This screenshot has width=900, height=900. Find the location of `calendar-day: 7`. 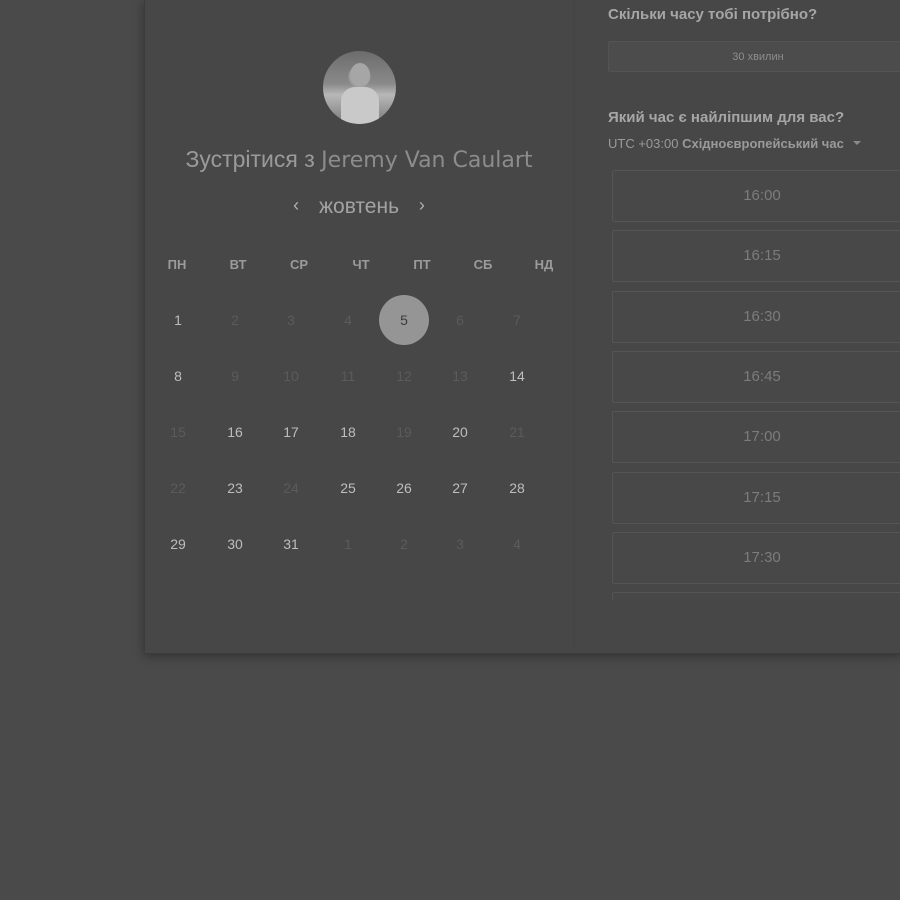

calendar-day: 7 is located at coordinates (517, 320).